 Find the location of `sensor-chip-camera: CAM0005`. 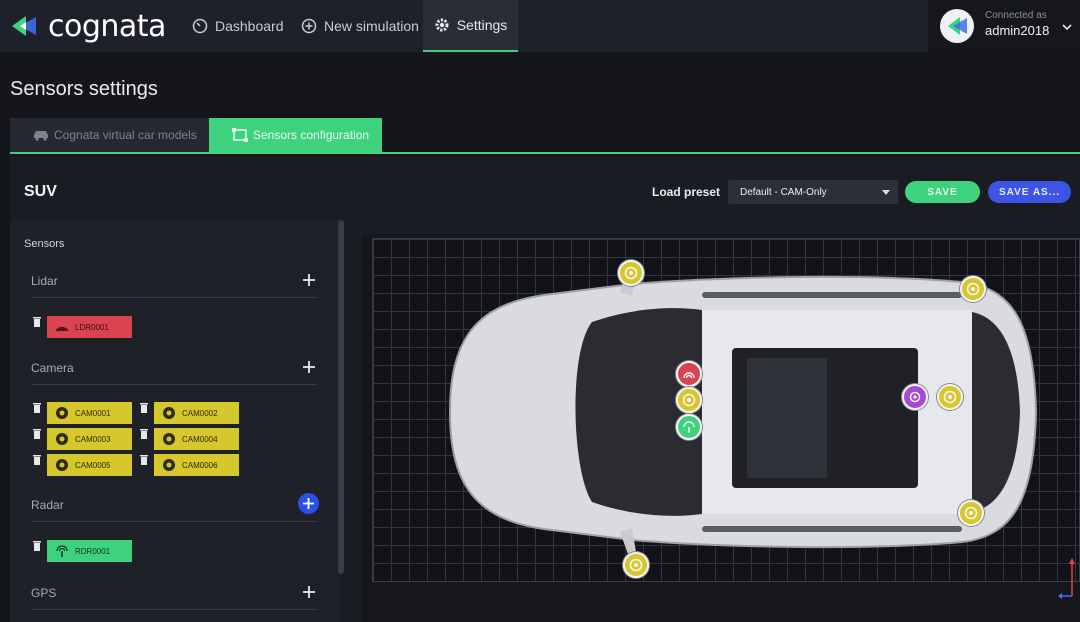

sensor-chip-camera: CAM0005 is located at coordinates (89, 465).